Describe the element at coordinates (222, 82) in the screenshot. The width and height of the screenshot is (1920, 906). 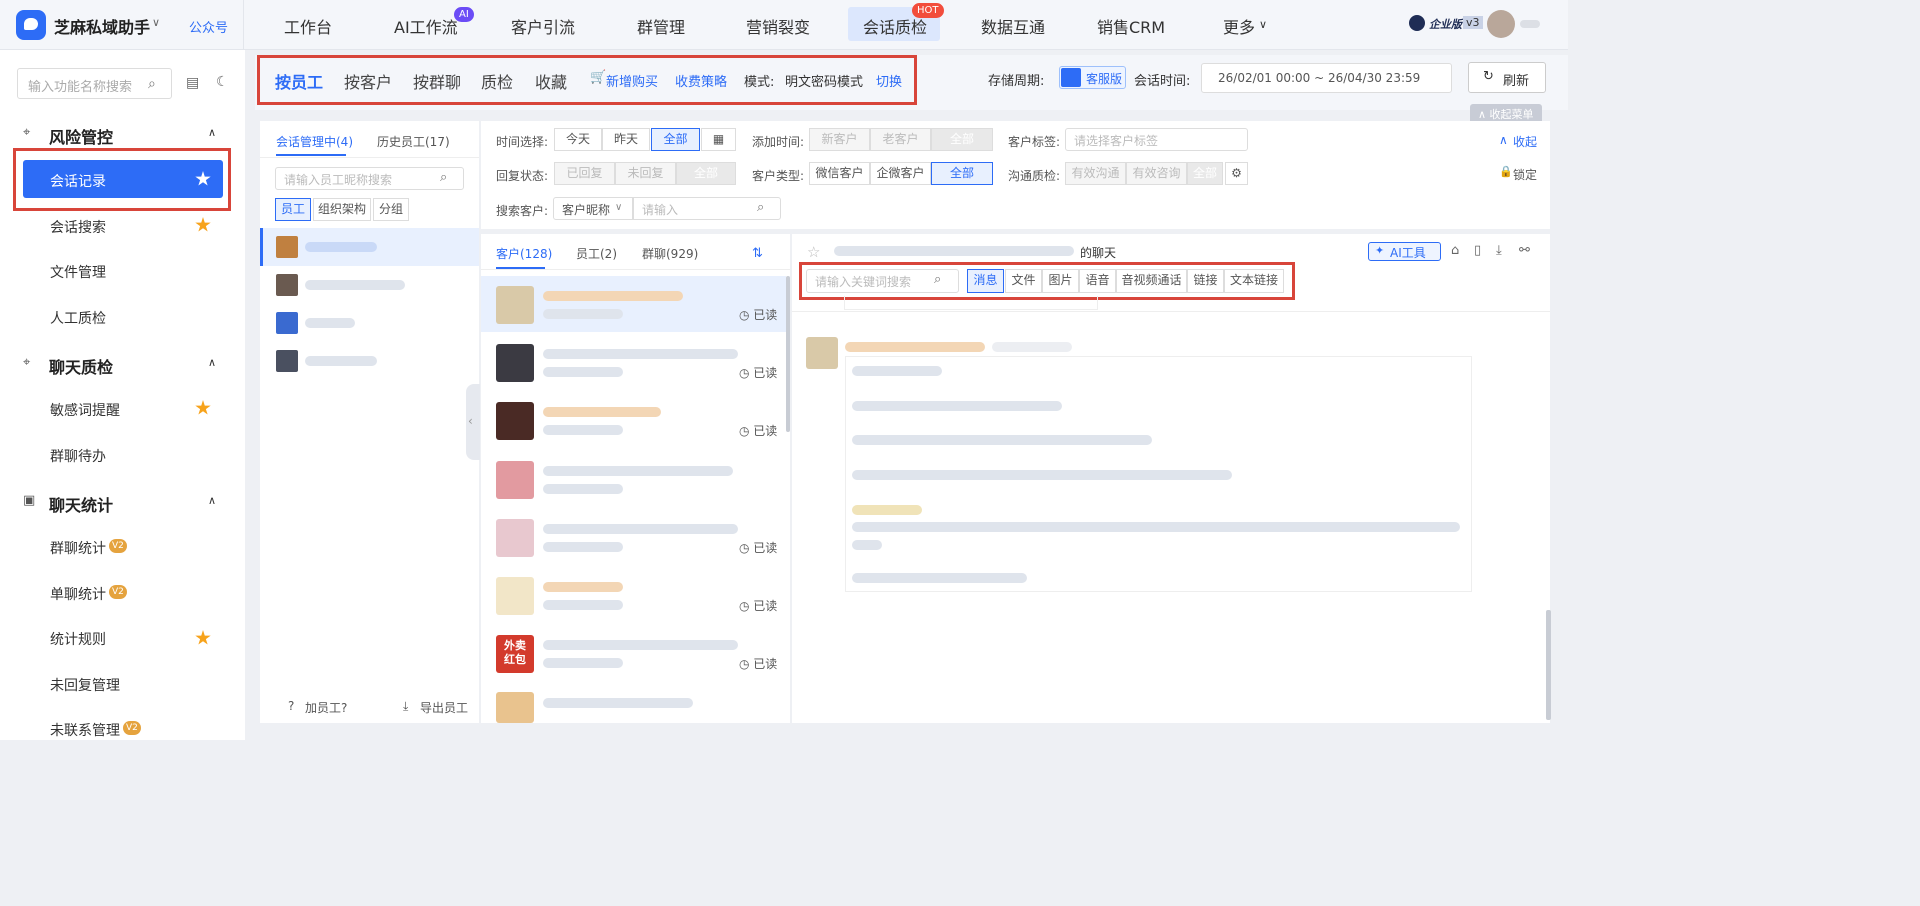
I see `moon-icon: ☾` at that location.